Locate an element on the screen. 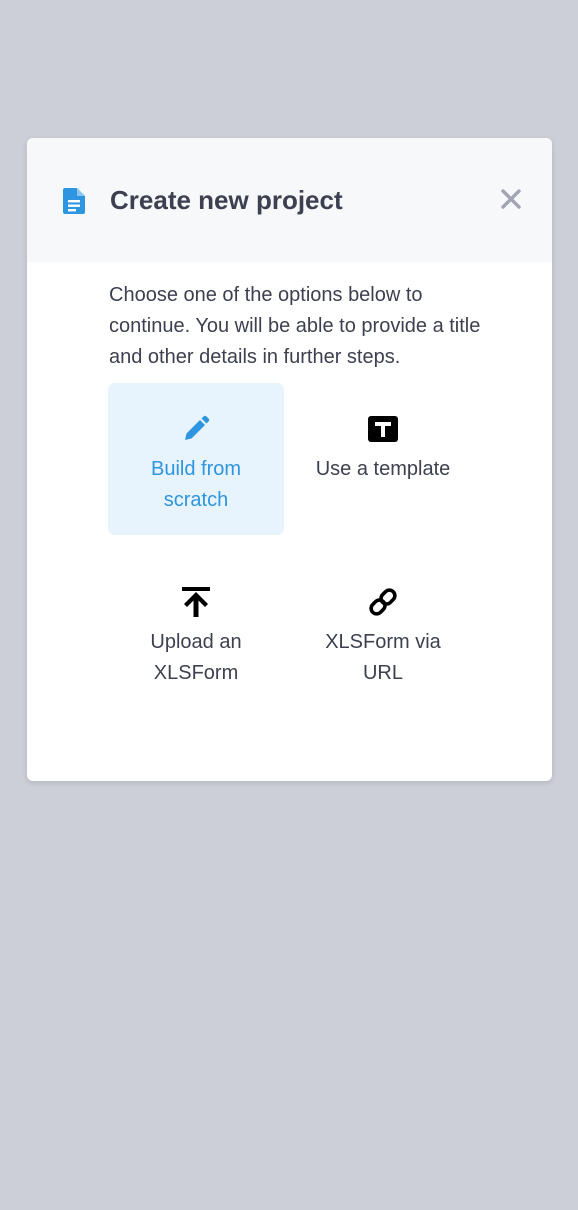 The image size is (578, 1210). option-xlsform-via-url: XLSForm via URL is located at coordinates (383, 632).